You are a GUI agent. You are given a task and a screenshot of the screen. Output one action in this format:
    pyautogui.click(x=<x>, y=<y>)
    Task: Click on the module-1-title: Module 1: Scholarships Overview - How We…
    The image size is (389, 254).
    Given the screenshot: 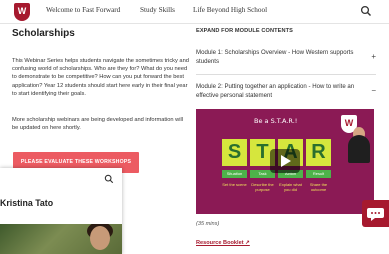 What is the action you would take?
    pyautogui.click(x=275, y=57)
    